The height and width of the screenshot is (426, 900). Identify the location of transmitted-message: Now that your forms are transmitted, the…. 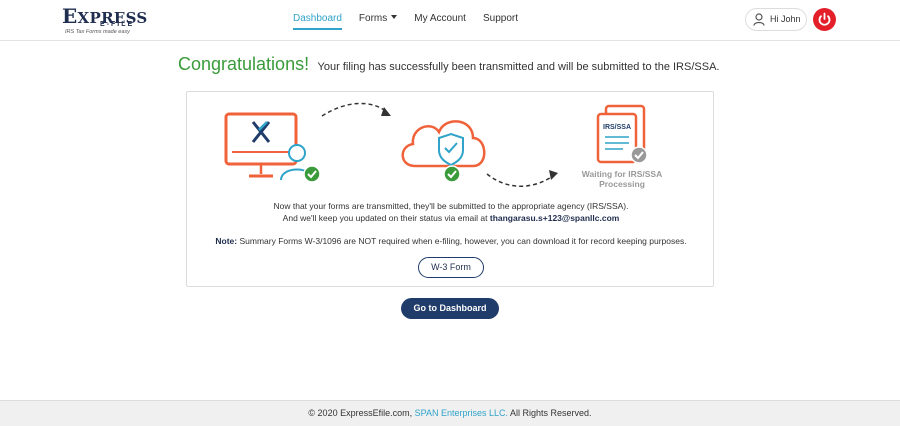
(451, 206).